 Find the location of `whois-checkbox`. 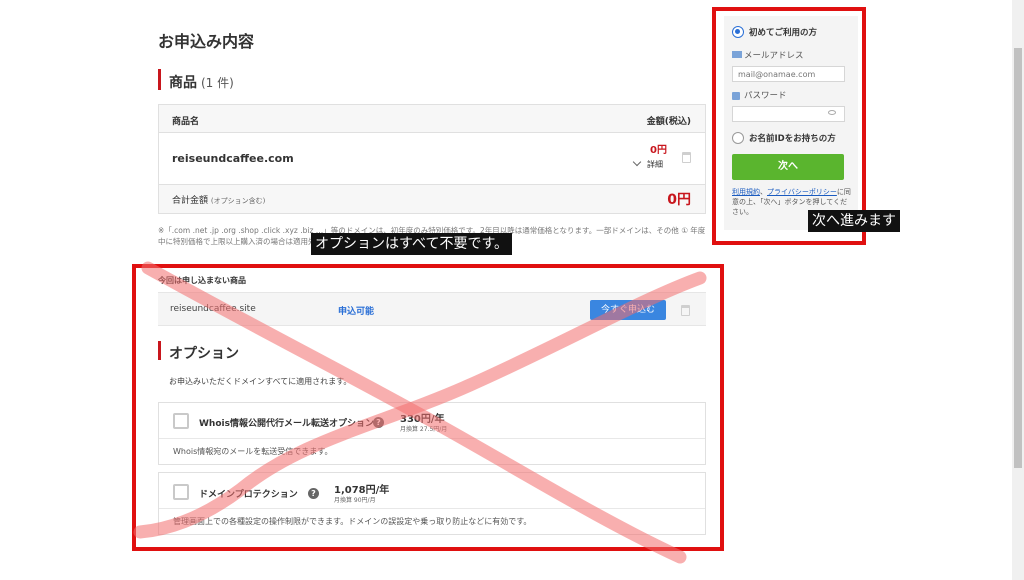

whois-checkbox is located at coordinates (181, 421).